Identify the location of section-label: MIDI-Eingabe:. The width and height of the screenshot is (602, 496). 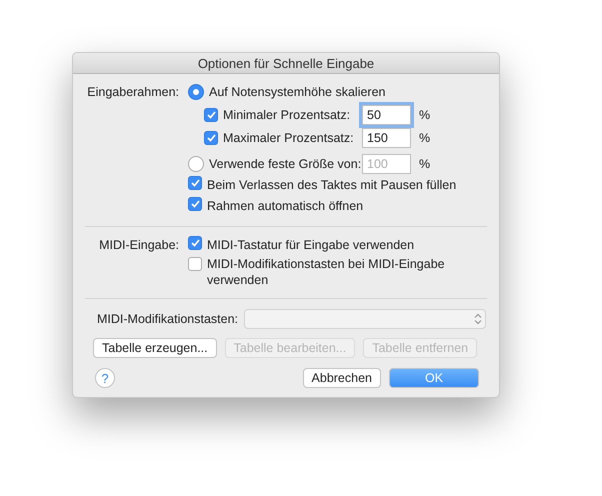
(138, 245).